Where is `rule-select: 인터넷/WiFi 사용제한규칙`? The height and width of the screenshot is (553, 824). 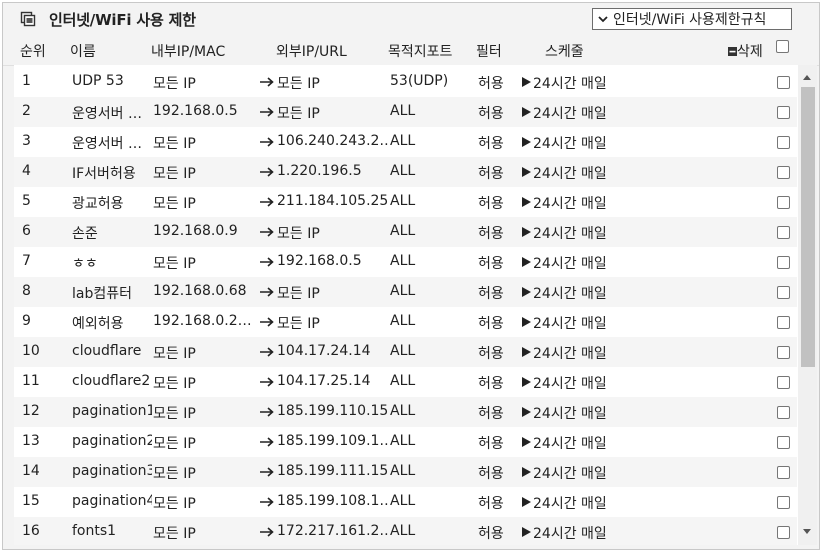
rule-select: 인터넷/WiFi 사용제한규칙 is located at coordinates (692, 19).